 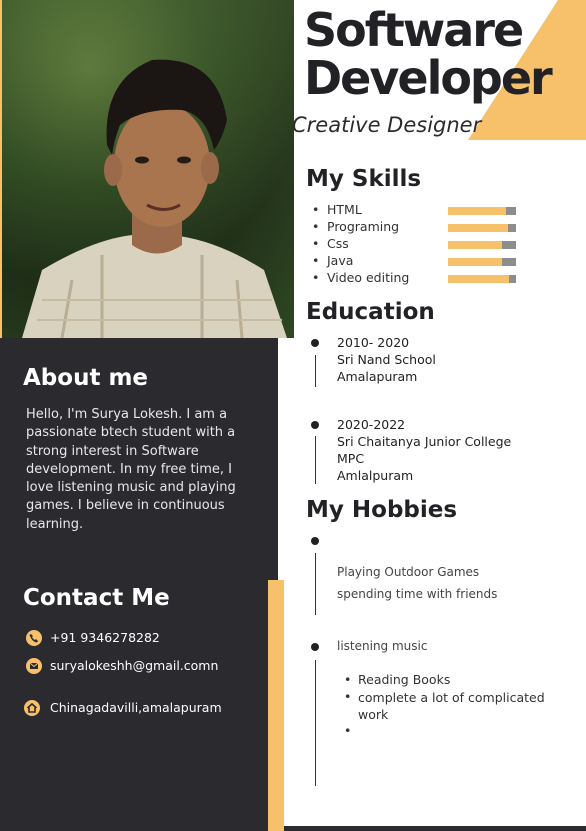 What do you see at coordinates (368, 277) in the screenshot?
I see `skill-label: Video editing` at bounding box center [368, 277].